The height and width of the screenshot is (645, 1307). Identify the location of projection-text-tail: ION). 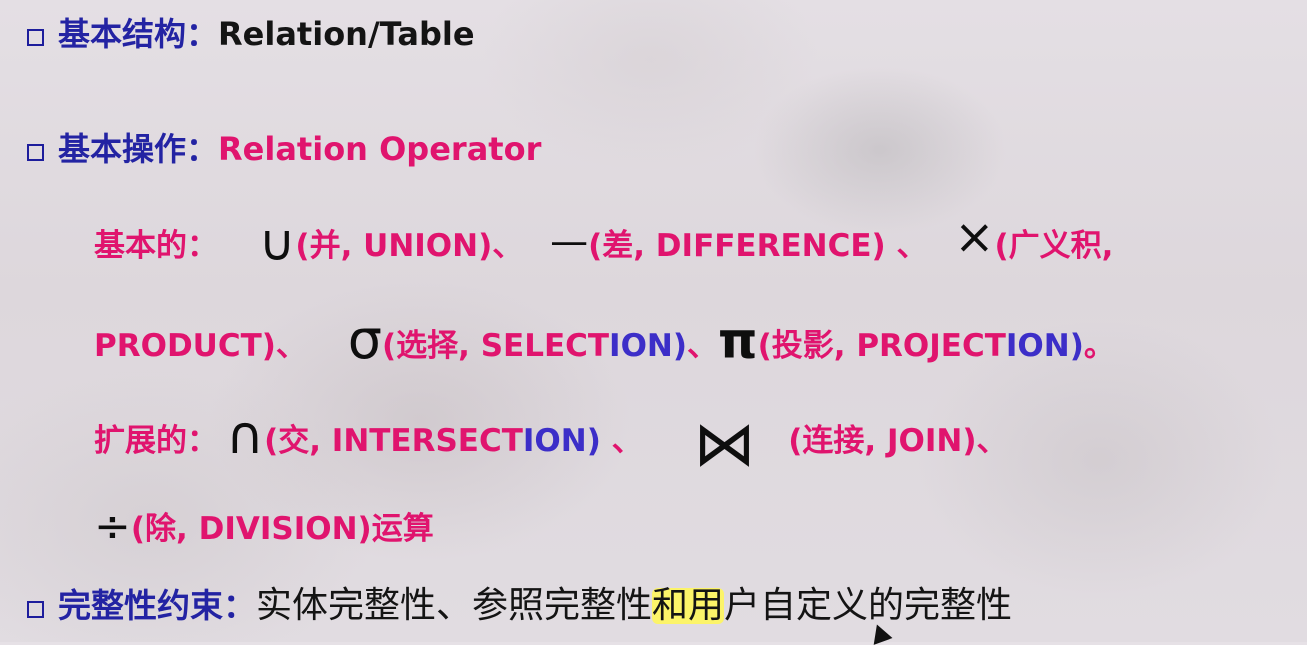
(1044, 346).